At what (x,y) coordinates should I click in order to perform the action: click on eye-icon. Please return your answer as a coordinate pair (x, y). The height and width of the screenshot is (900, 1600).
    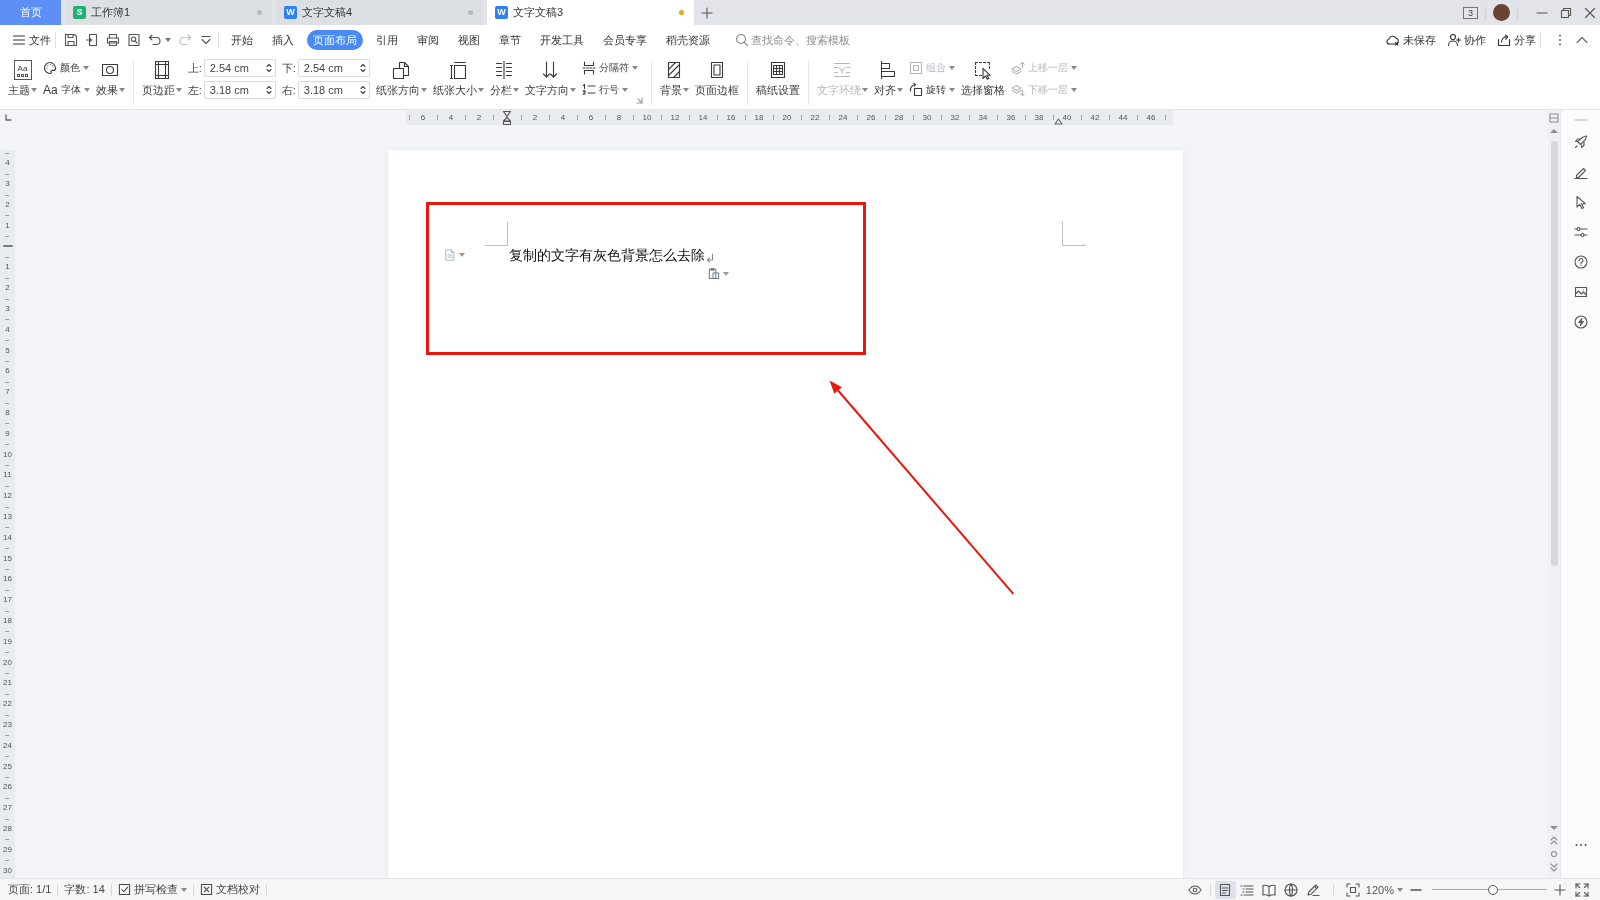
    Looking at the image, I should click on (1194, 889).